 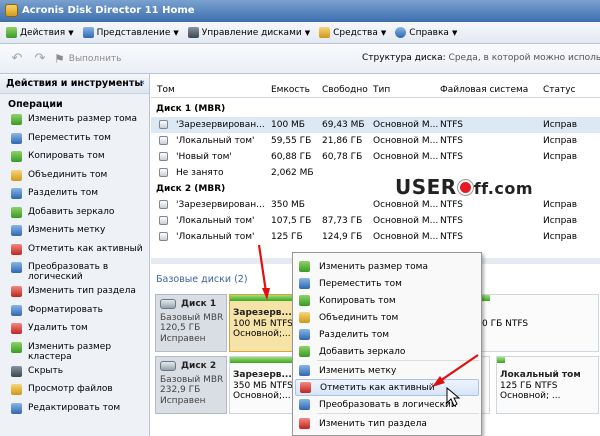 I want to click on undo-icon: ↶, so click(x=17, y=58).